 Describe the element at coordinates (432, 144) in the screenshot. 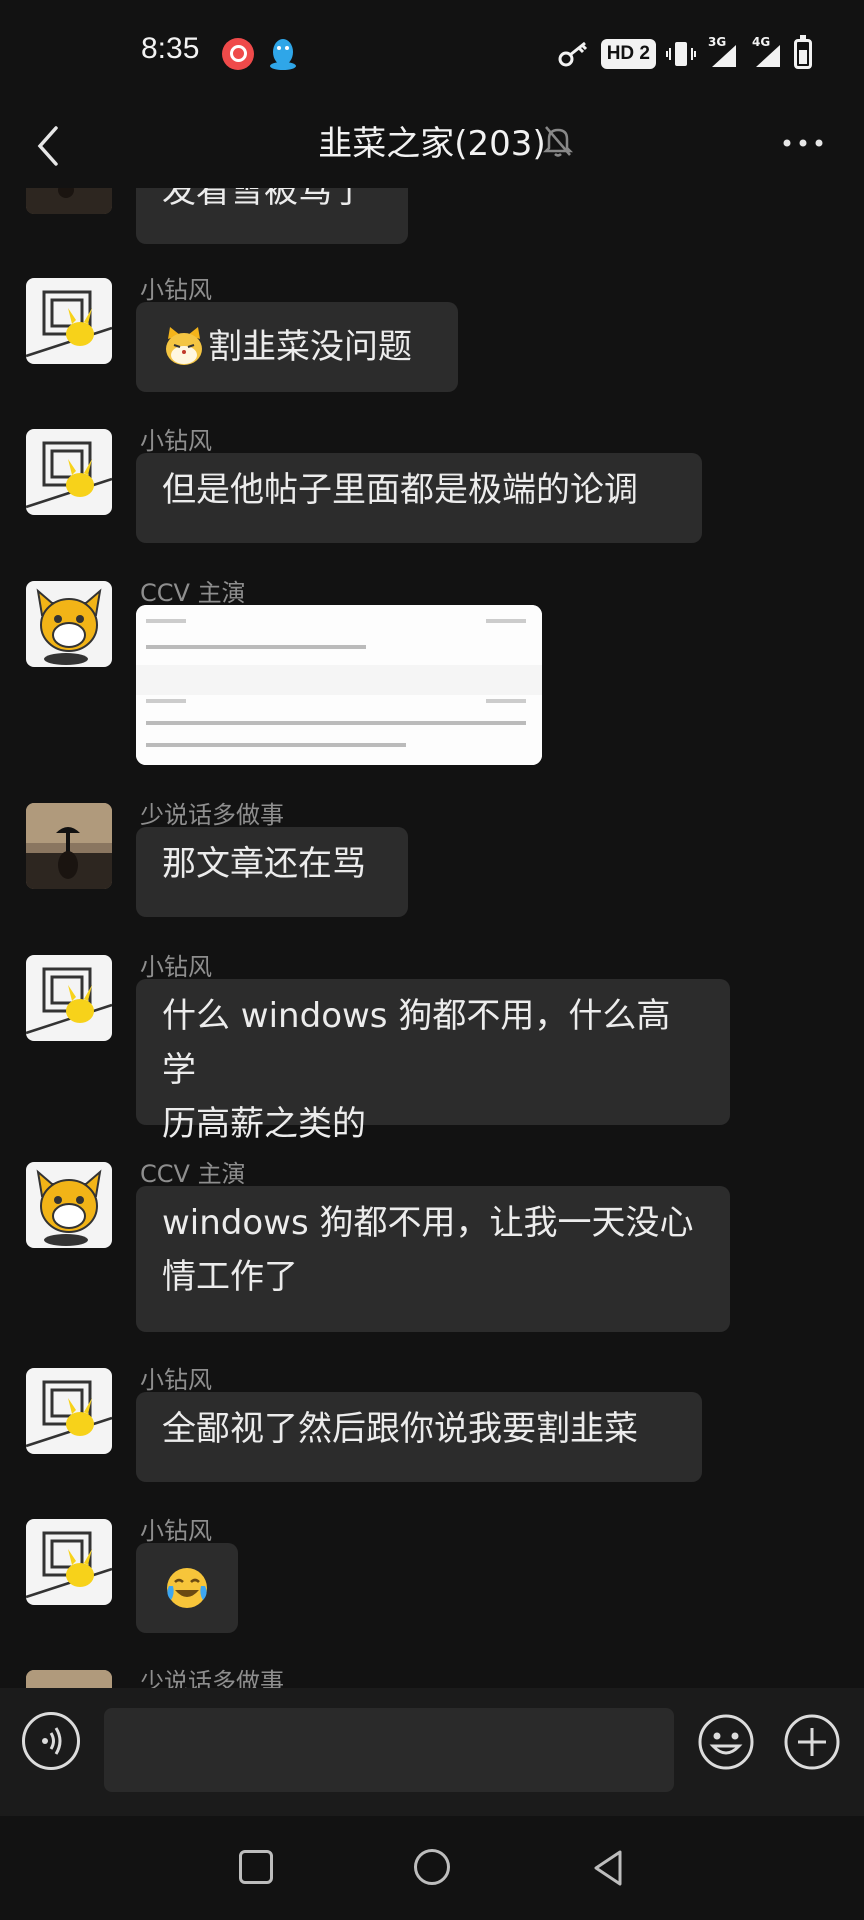

I see `group-title: 韭菜之家(203)` at that location.